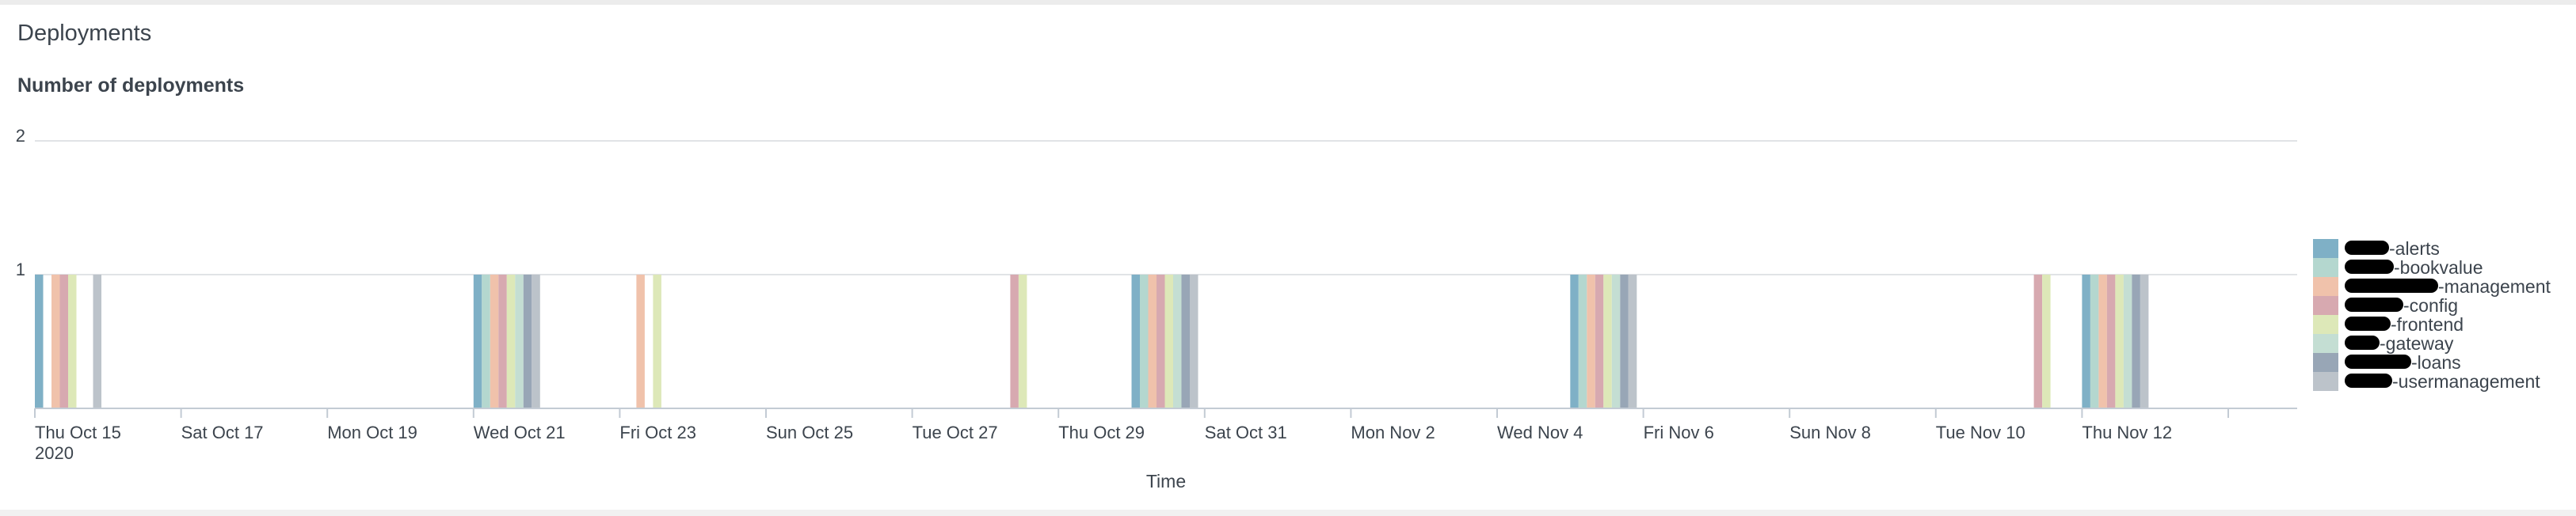 This screenshot has height=516, width=2576. Describe the element at coordinates (1166, 481) in the screenshot. I see `x-axis-title: Time` at that location.